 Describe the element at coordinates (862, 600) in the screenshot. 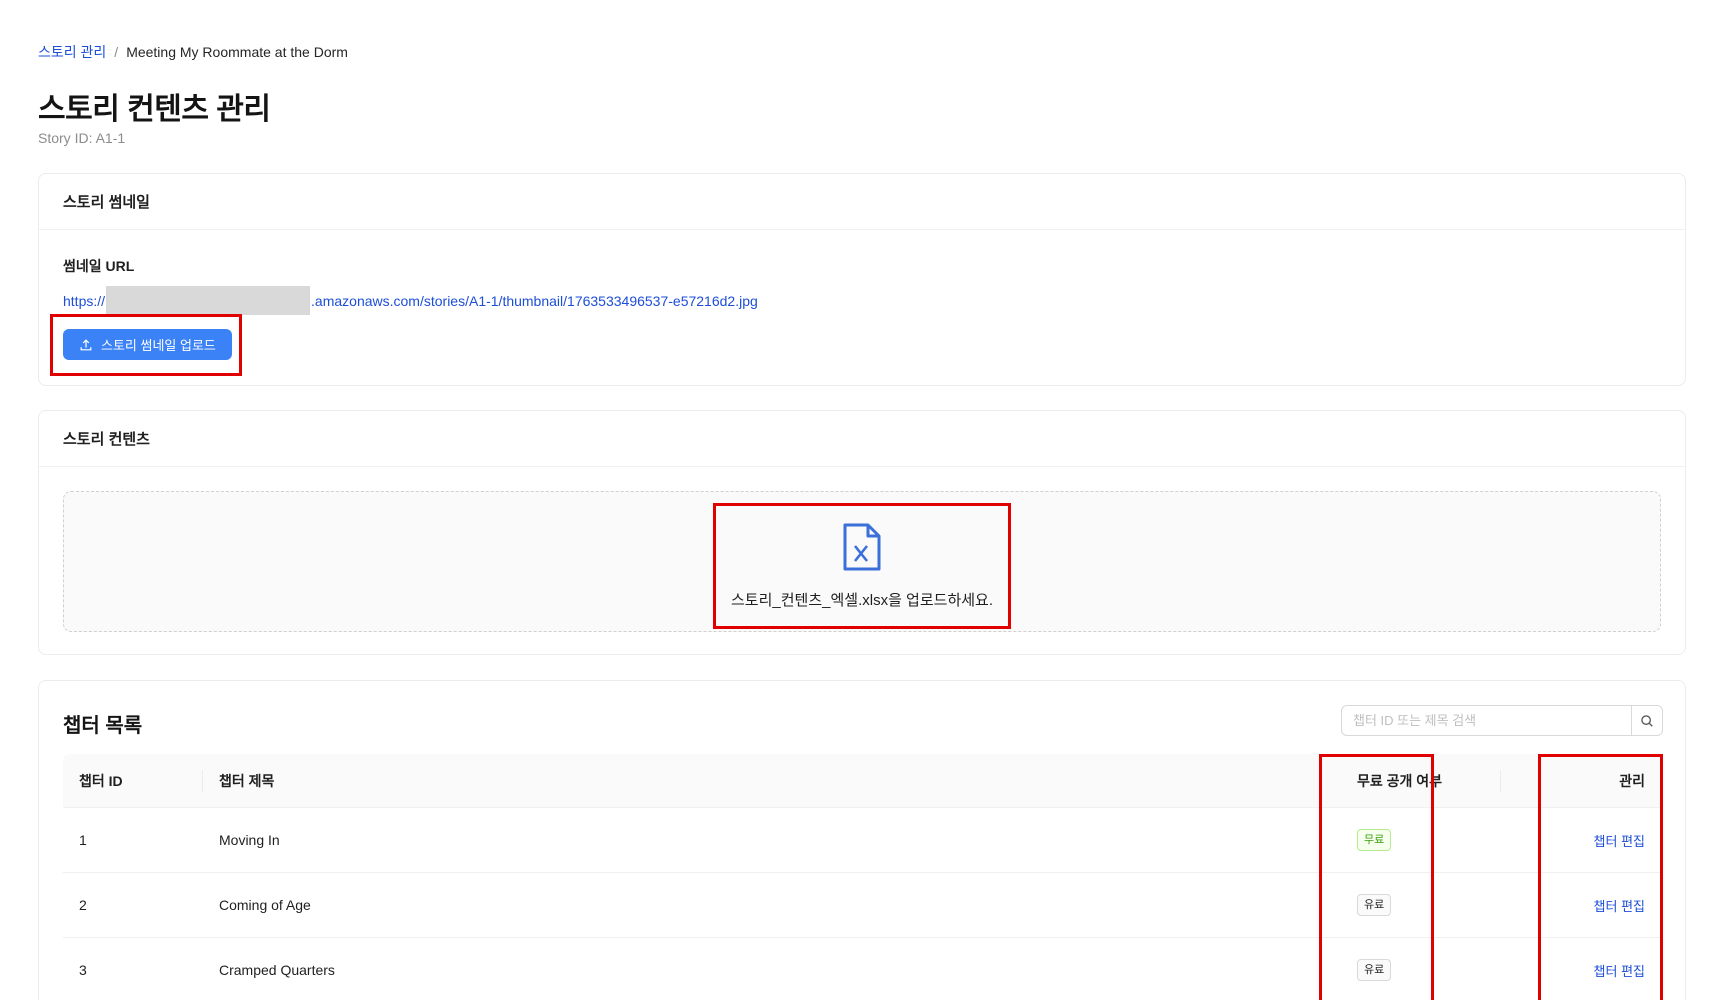

I see `dropzone-text: 스토리_컨텐츠_엑셀.xlsx을 업로드하세요.` at that location.